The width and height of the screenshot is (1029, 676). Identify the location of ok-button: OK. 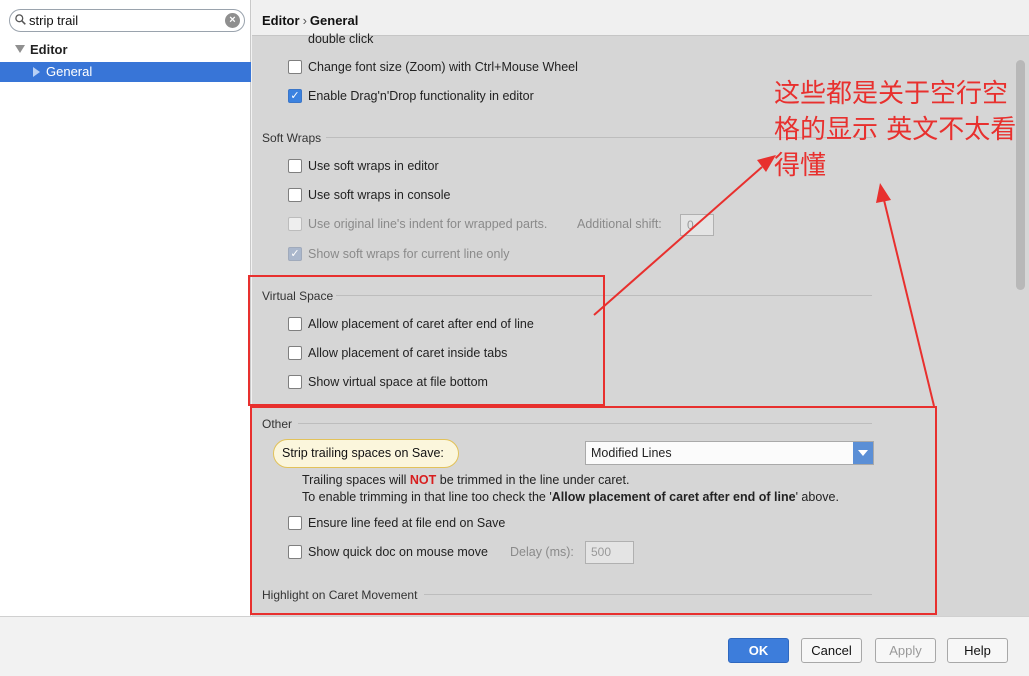
(758, 650).